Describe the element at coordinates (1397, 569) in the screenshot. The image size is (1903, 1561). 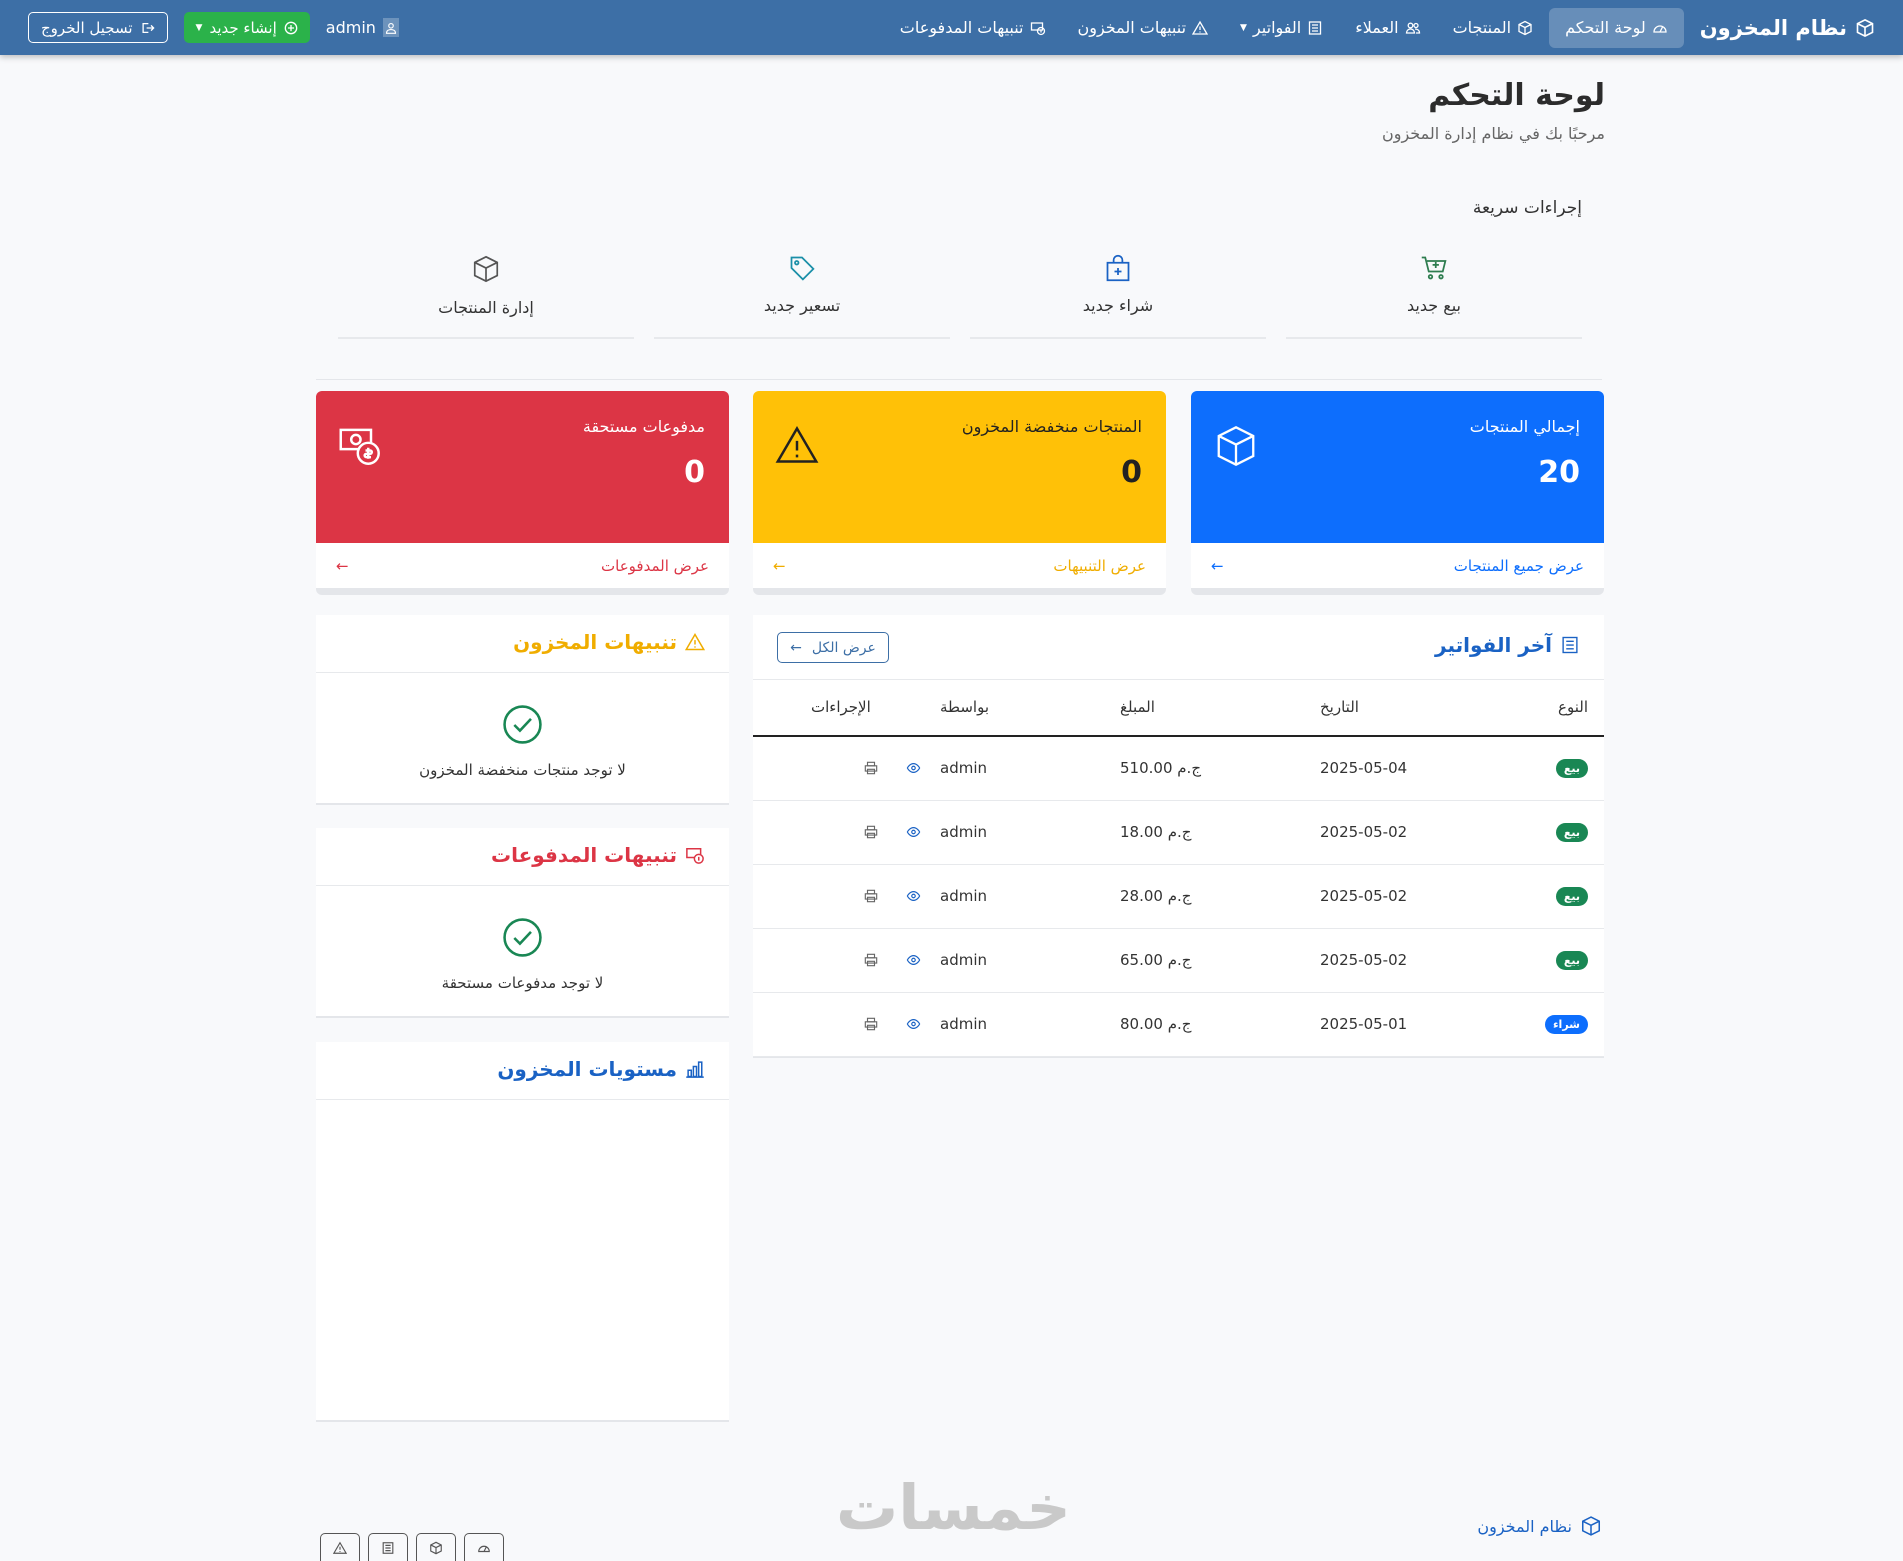
I see `stat-footer-products: عرض جميع المنتجات ←` at that location.